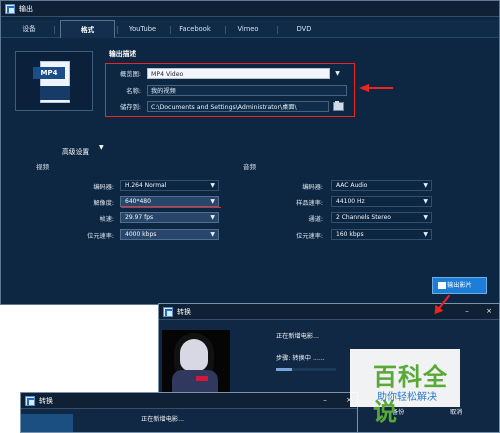 This screenshot has height=433, width=500. What do you see at coordinates (238, 73) in the screenshot?
I see `preview-field: MP4 Video` at bounding box center [238, 73].